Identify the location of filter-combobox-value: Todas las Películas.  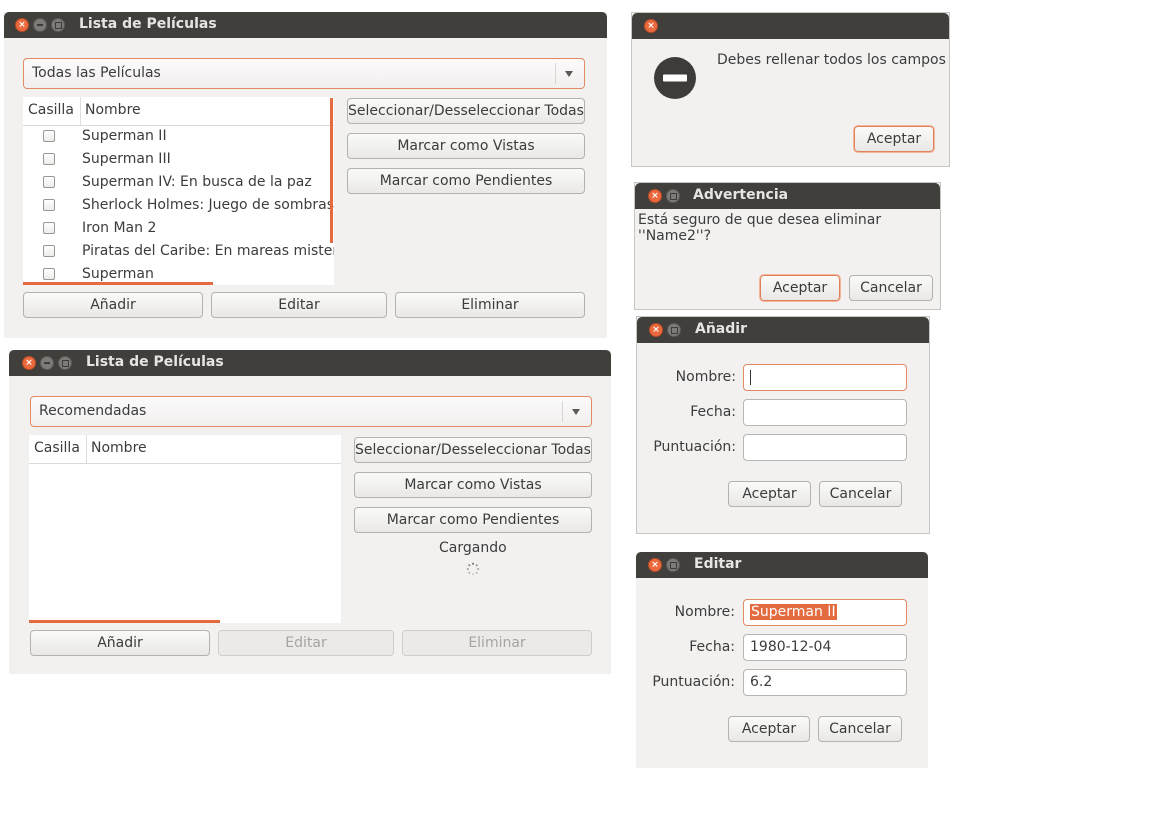
(96, 73).